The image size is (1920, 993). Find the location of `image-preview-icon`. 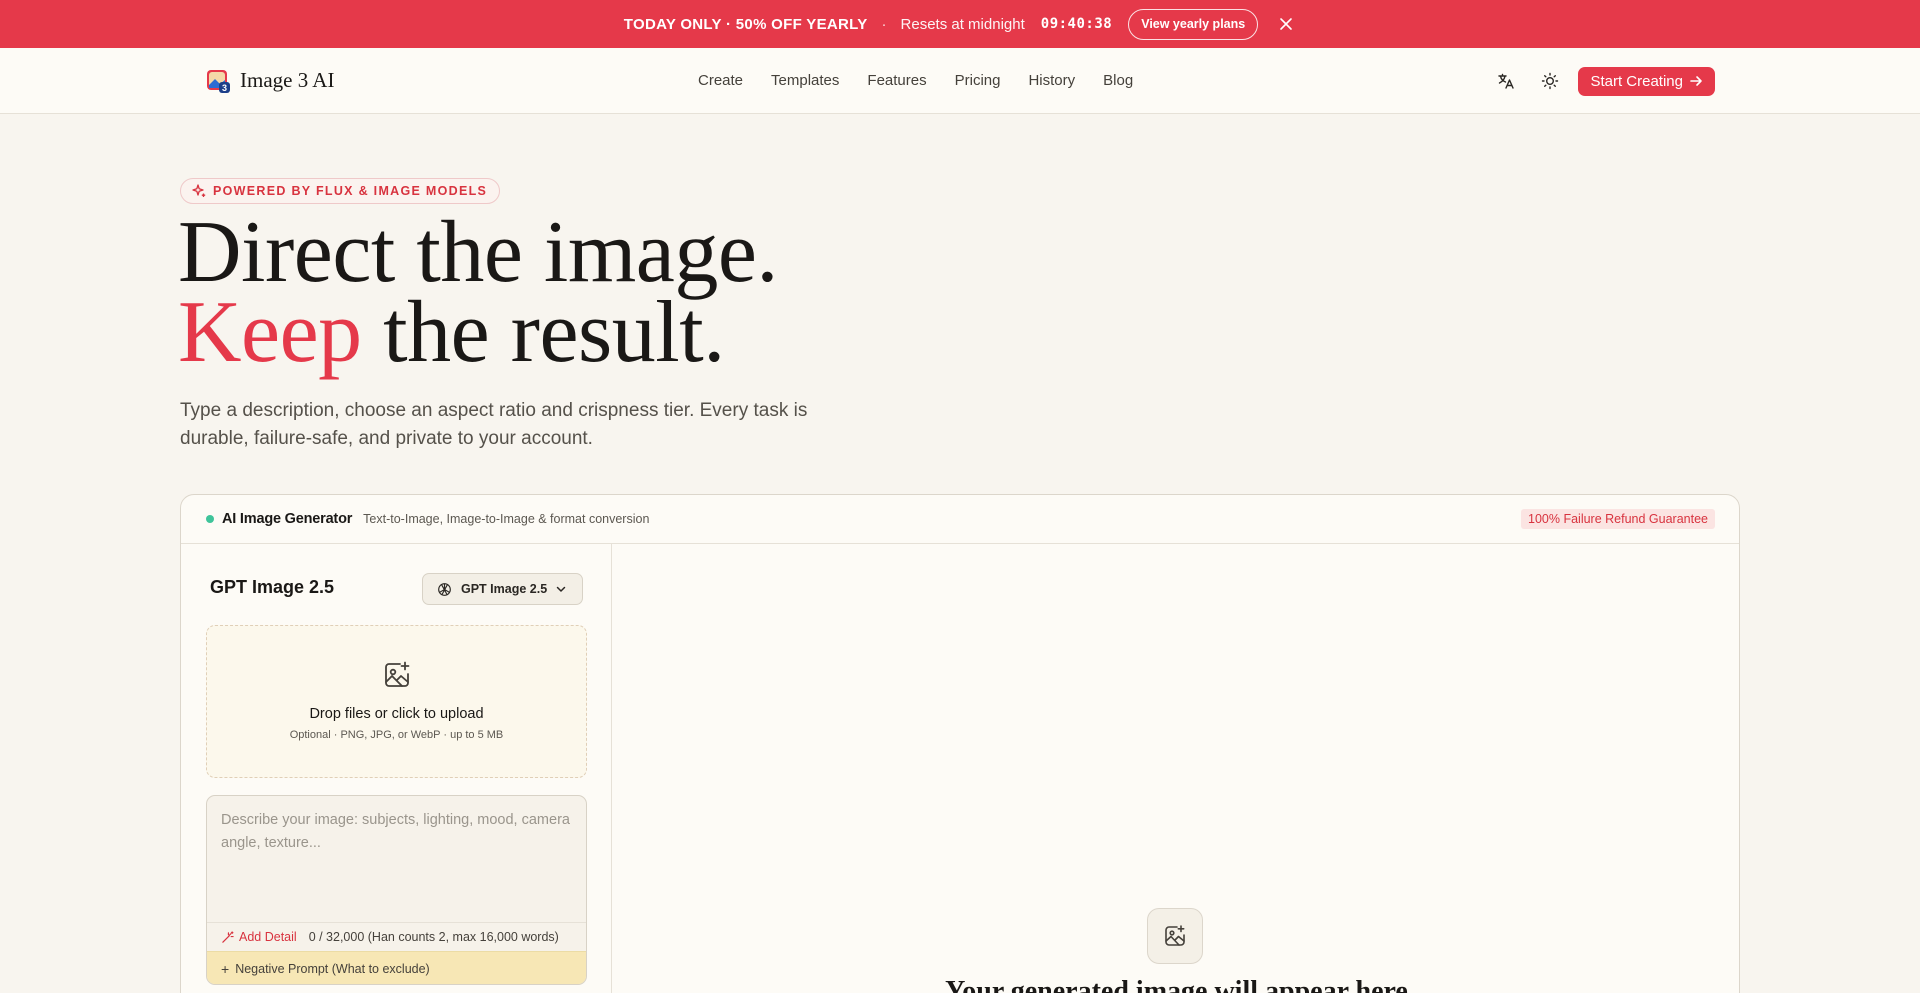

image-preview-icon is located at coordinates (1175, 936).